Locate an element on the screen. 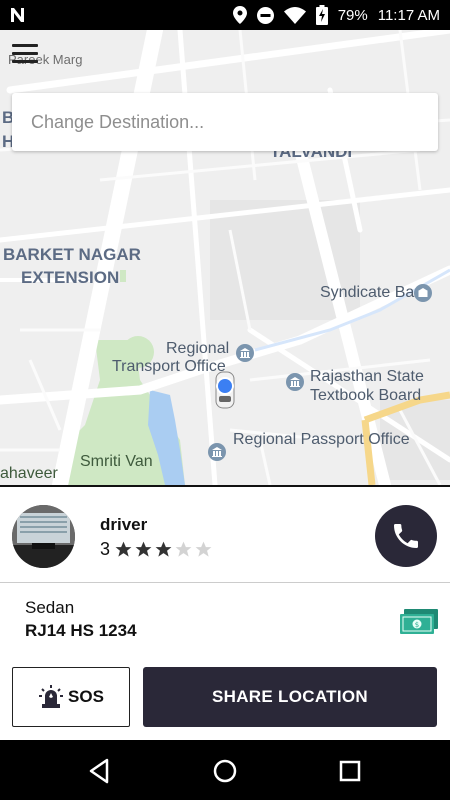 The image size is (450, 800). location-icon is located at coordinates (239, 15).